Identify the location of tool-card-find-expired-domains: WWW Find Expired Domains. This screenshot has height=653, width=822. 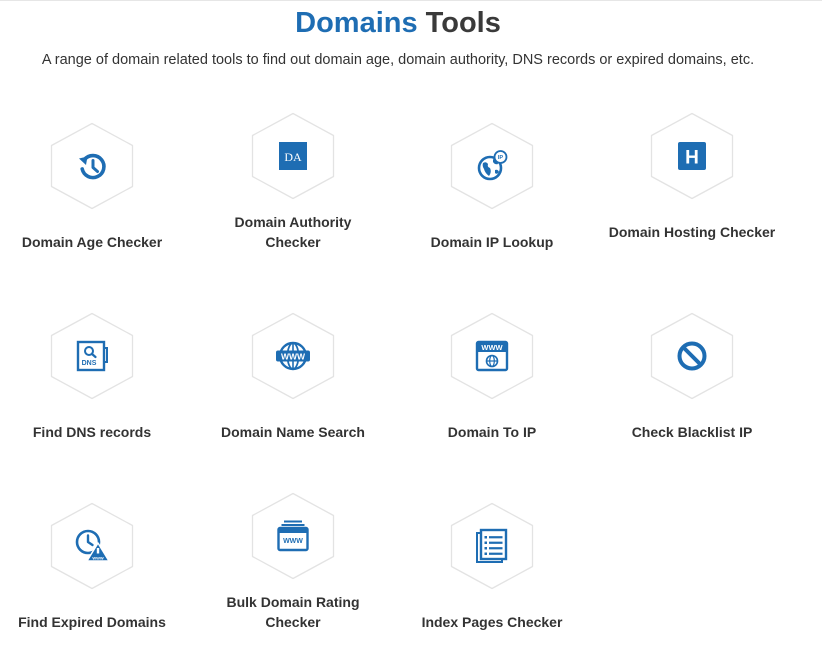
(96, 577).